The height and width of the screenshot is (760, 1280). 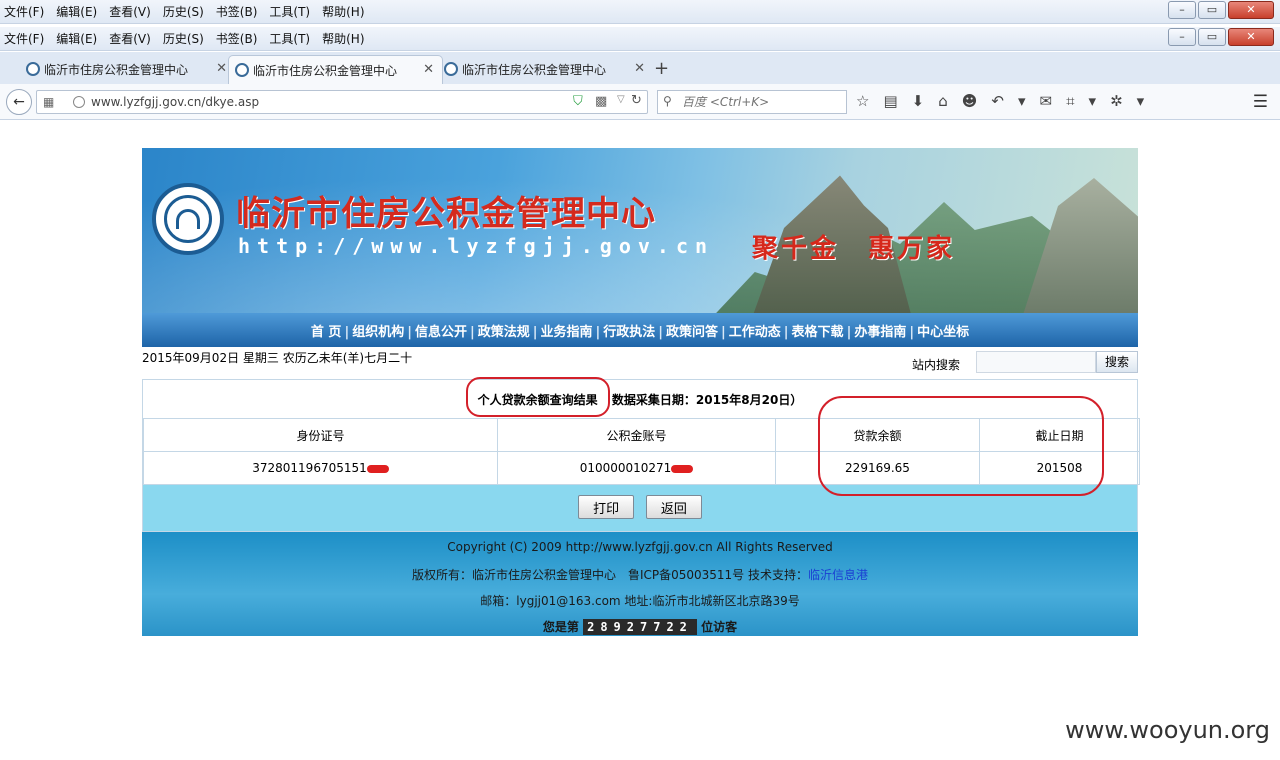 I want to click on home-icon: ⌂, so click(x=943, y=101).